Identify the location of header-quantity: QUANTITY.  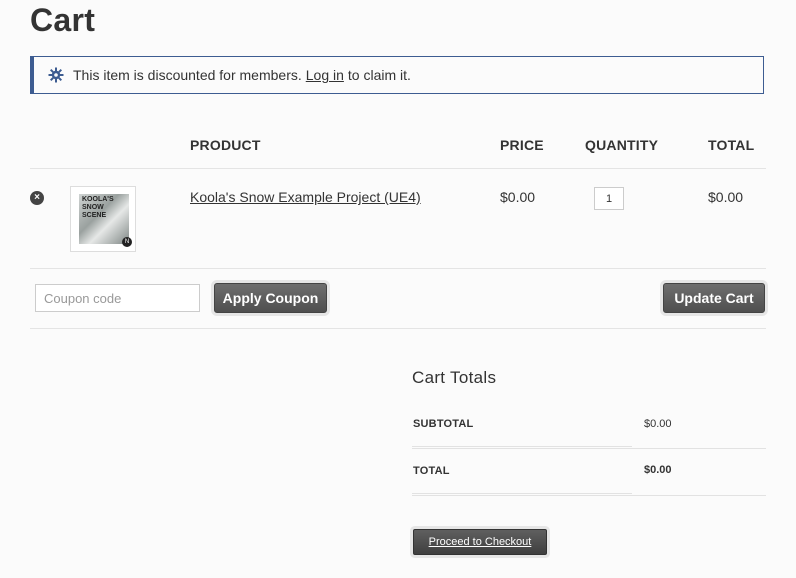
(622, 145).